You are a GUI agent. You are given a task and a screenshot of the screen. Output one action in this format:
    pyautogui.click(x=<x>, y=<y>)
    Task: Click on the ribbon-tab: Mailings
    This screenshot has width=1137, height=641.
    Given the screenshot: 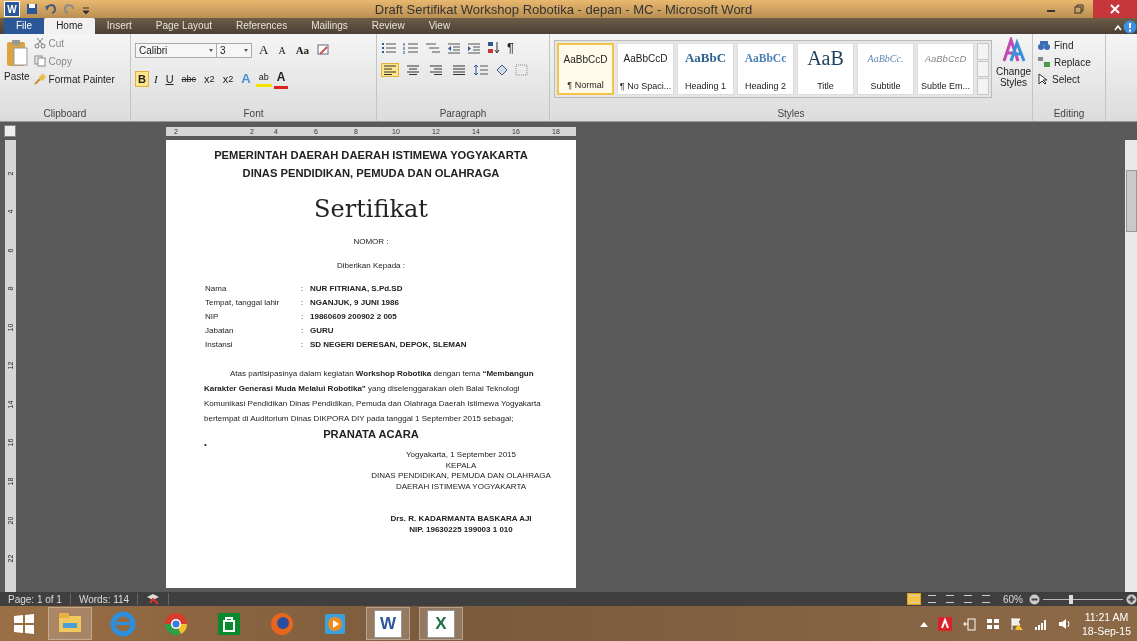 What is the action you would take?
    pyautogui.click(x=329, y=26)
    